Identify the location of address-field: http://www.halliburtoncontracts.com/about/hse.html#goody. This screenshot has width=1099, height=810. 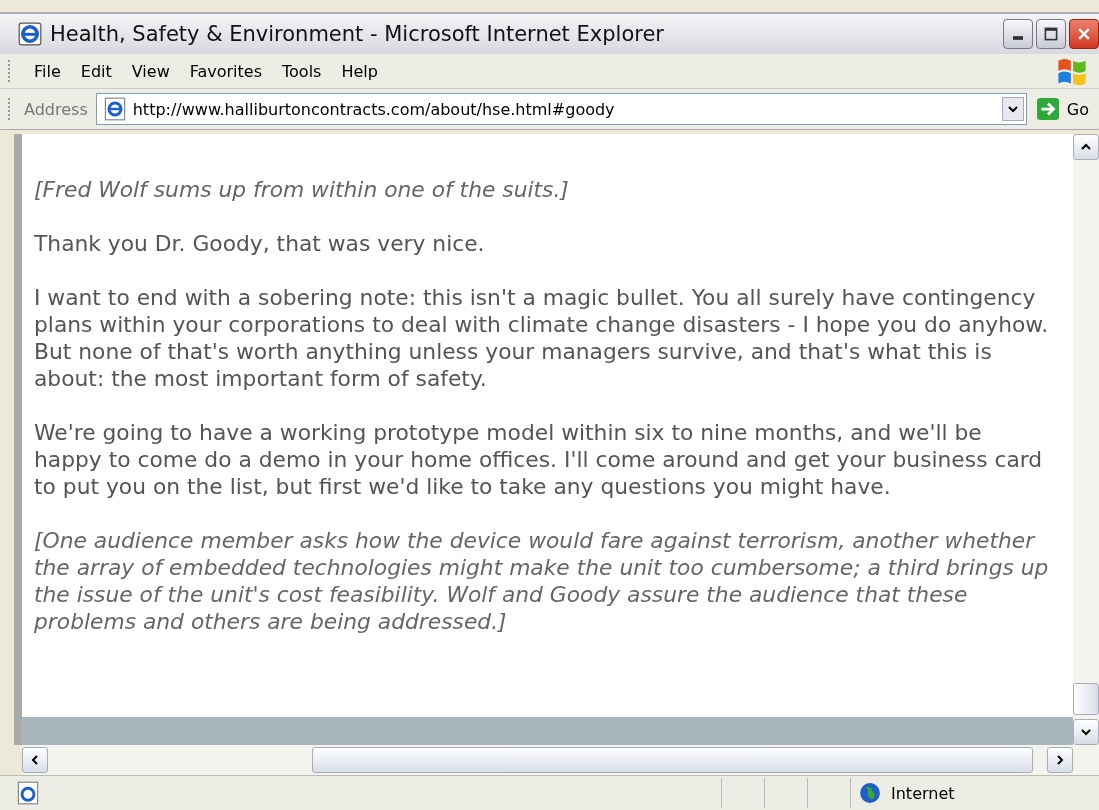
(561, 109).